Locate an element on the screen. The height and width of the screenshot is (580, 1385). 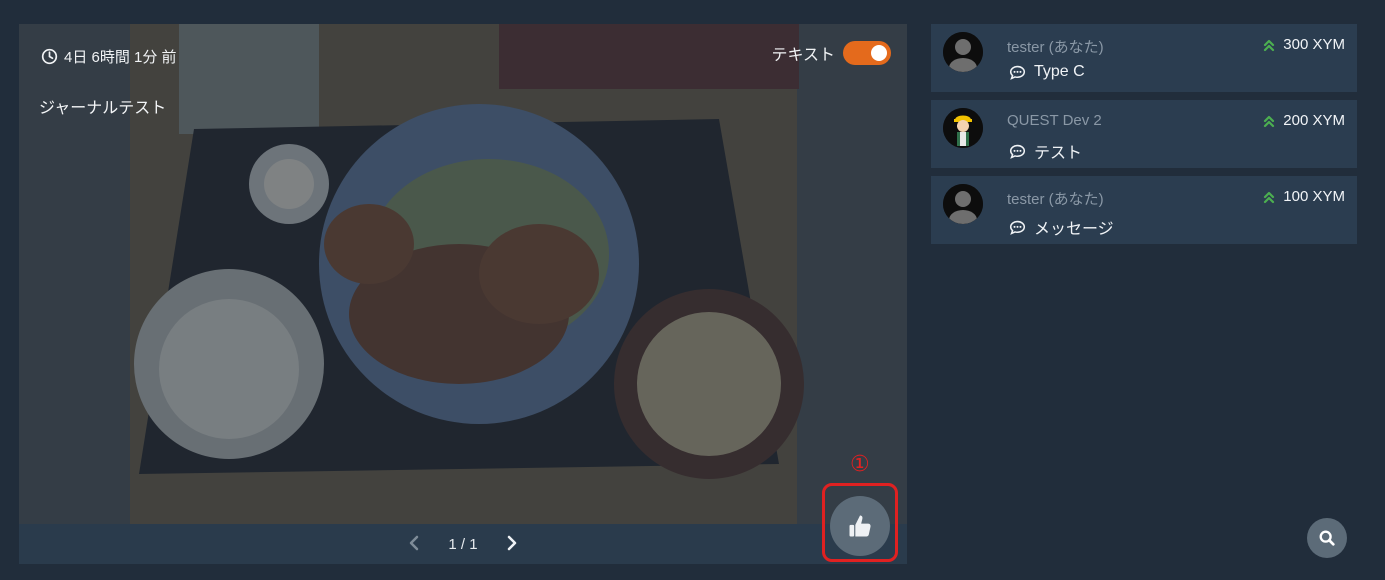
step-marker: ① is located at coordinates (860, 464).